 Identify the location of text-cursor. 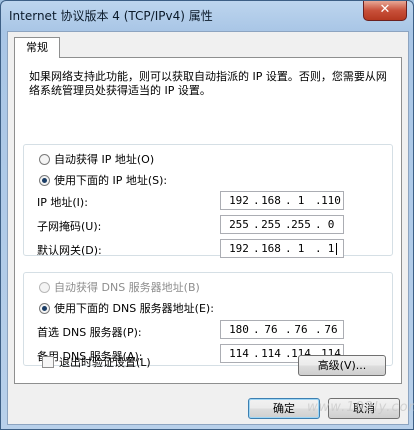
(336, 249).